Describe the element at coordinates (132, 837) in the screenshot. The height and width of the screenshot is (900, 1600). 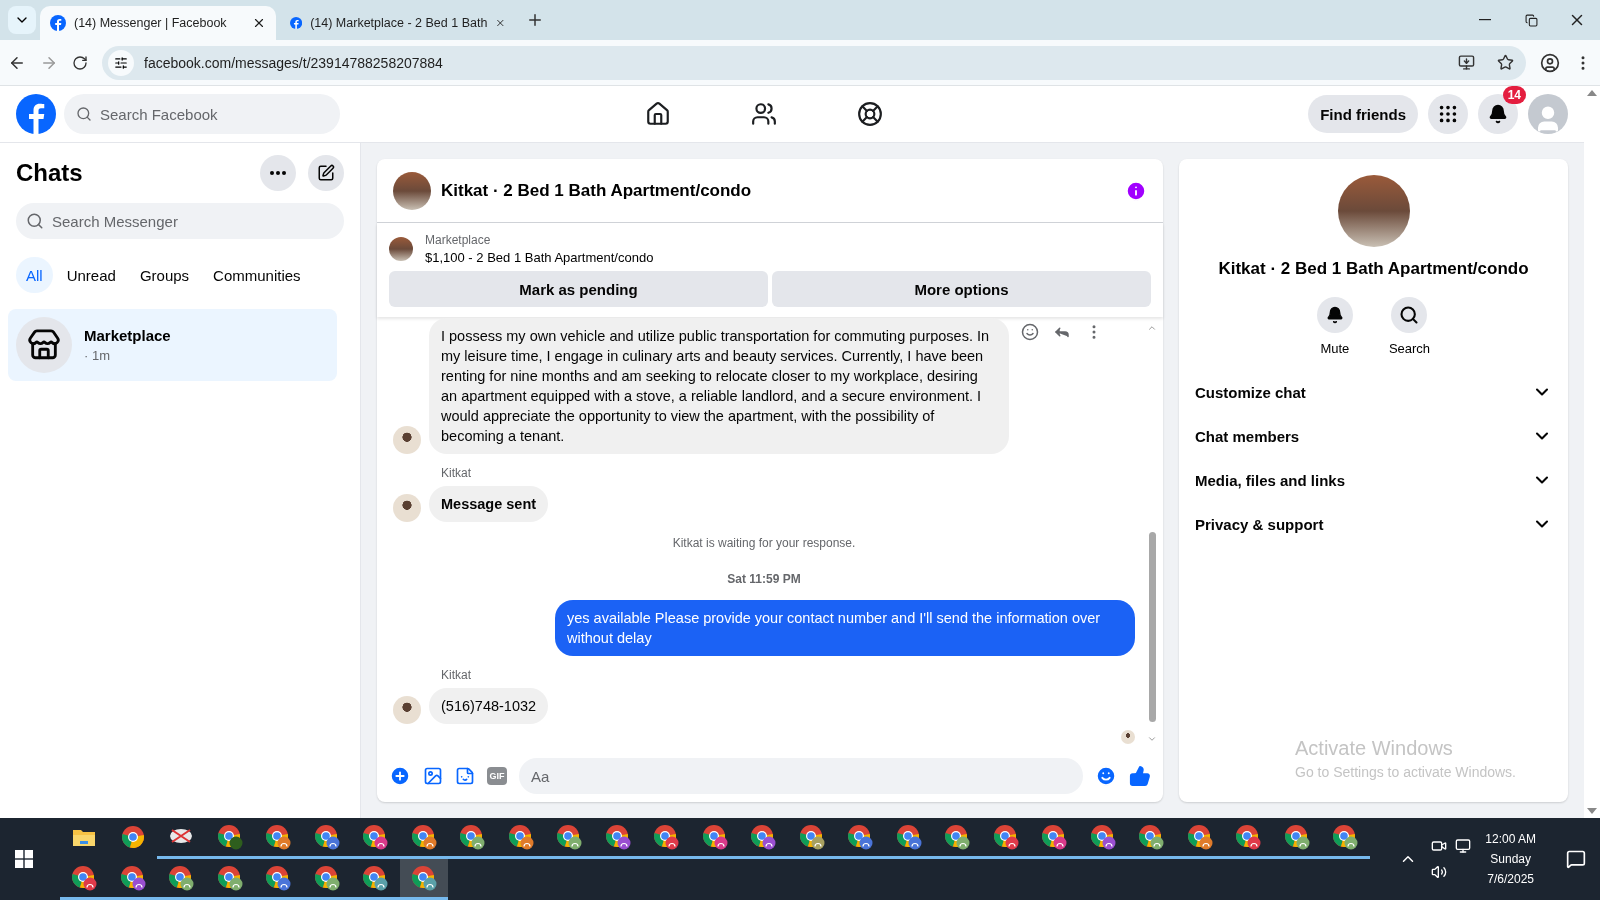
I see `chrome-icon` at that location.